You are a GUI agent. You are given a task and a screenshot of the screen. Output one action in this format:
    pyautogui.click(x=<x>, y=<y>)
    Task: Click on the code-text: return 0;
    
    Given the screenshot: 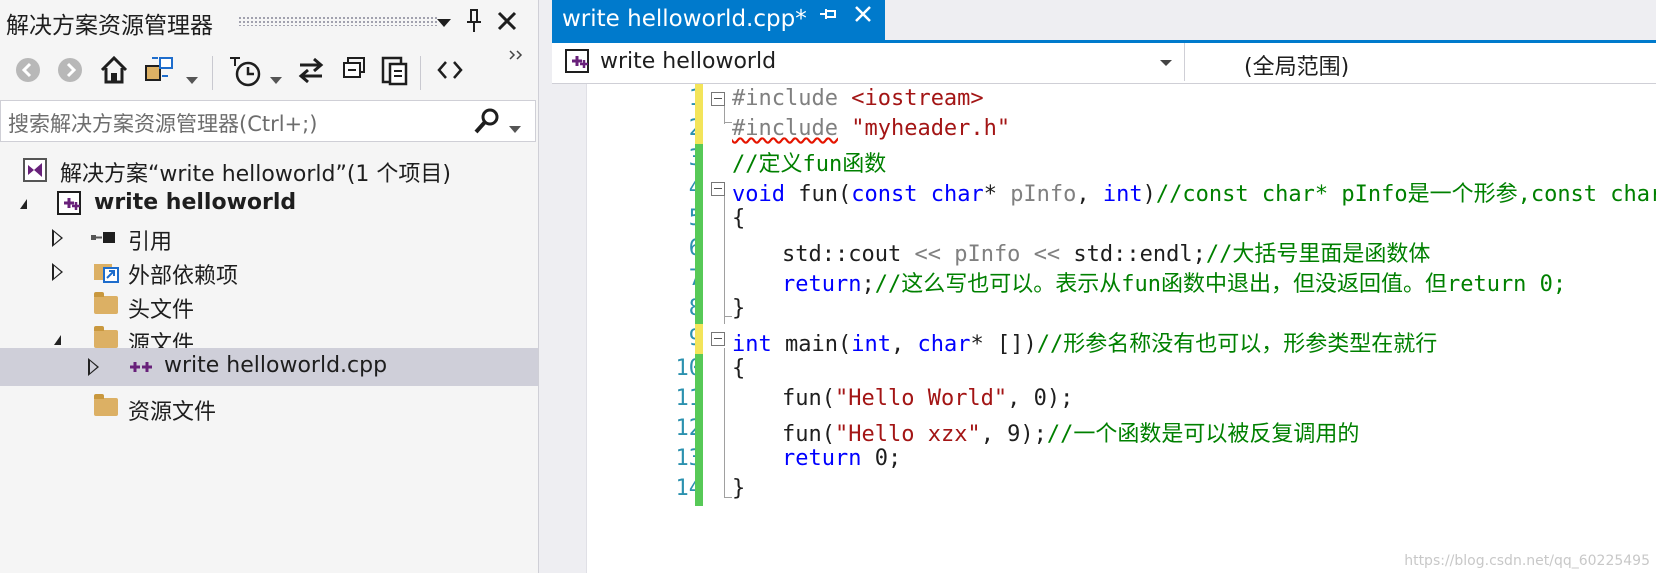 What is the action you would take?
    pyautogui.click(x=842, y=458)
    